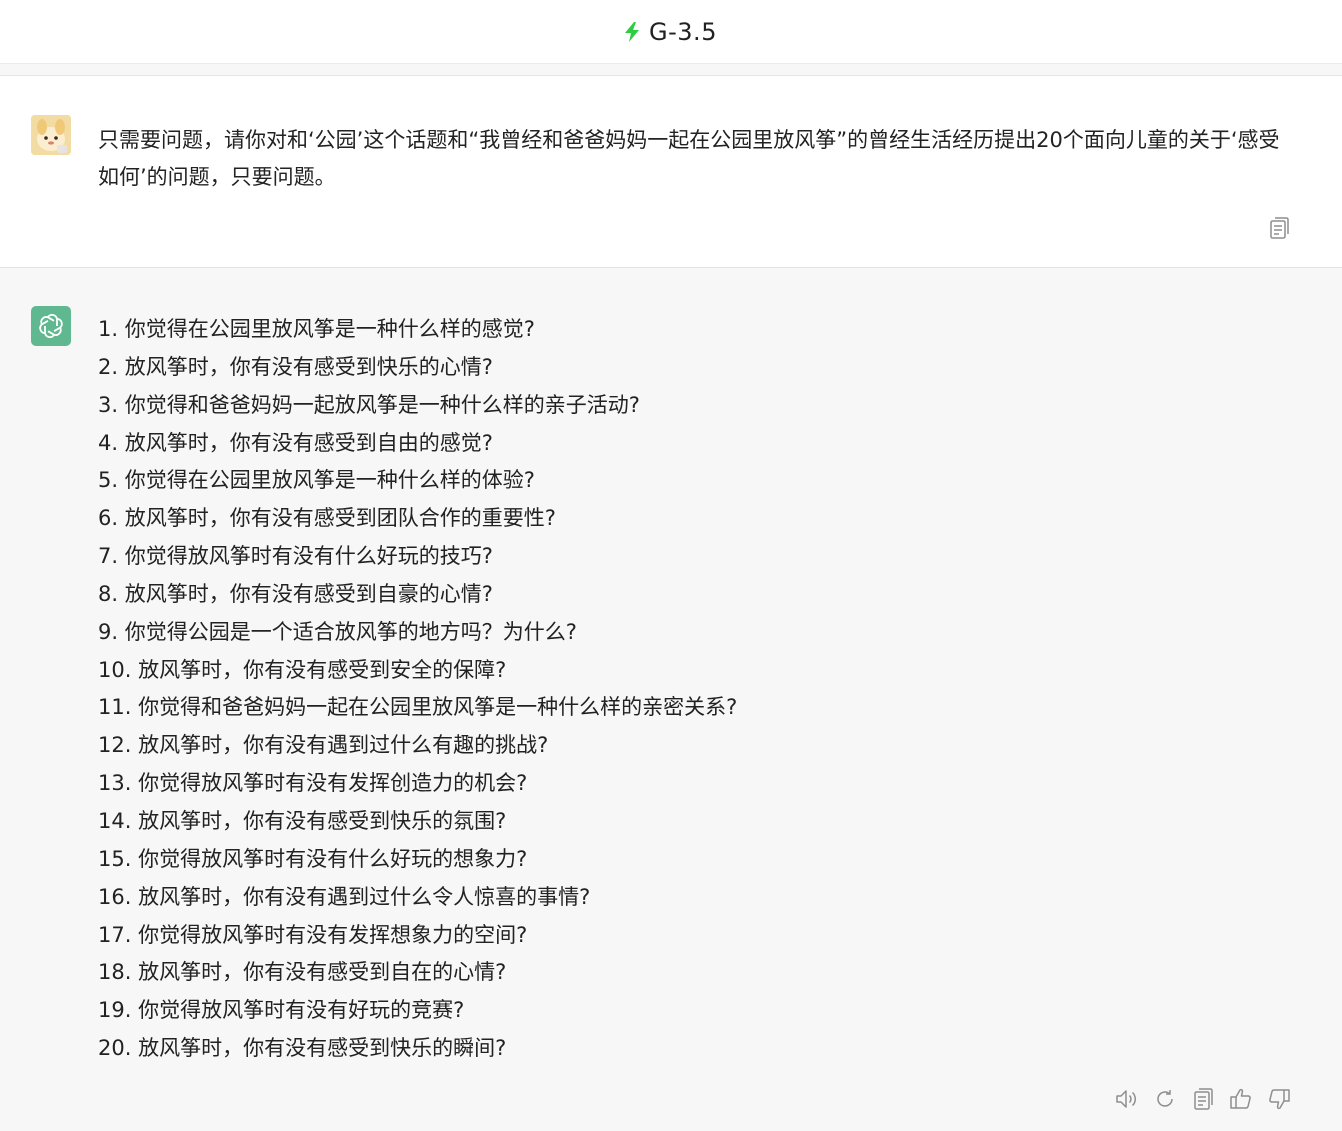 The height and width of the screenshot is (1131, 1342). I want to click on list-item: 6. 放风筝时，你有没有感受到团队合作的重要性?, so click(327, 518).